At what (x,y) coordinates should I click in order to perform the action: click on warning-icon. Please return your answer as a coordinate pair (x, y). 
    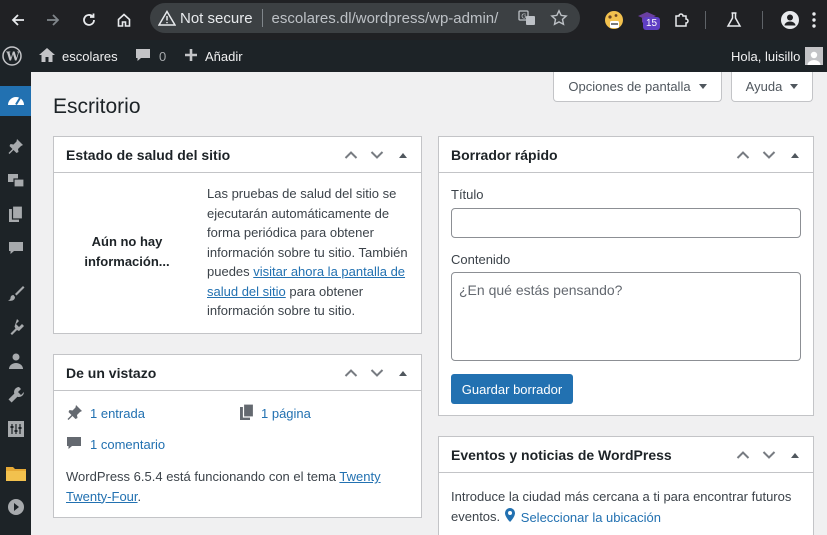
    Looking at the image, I should click on (167, 18).